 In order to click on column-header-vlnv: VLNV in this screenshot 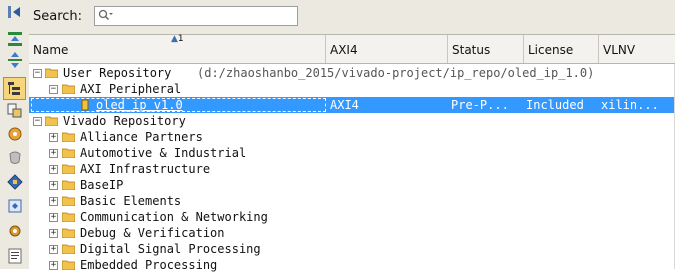, I will do `click(637, 49)`.